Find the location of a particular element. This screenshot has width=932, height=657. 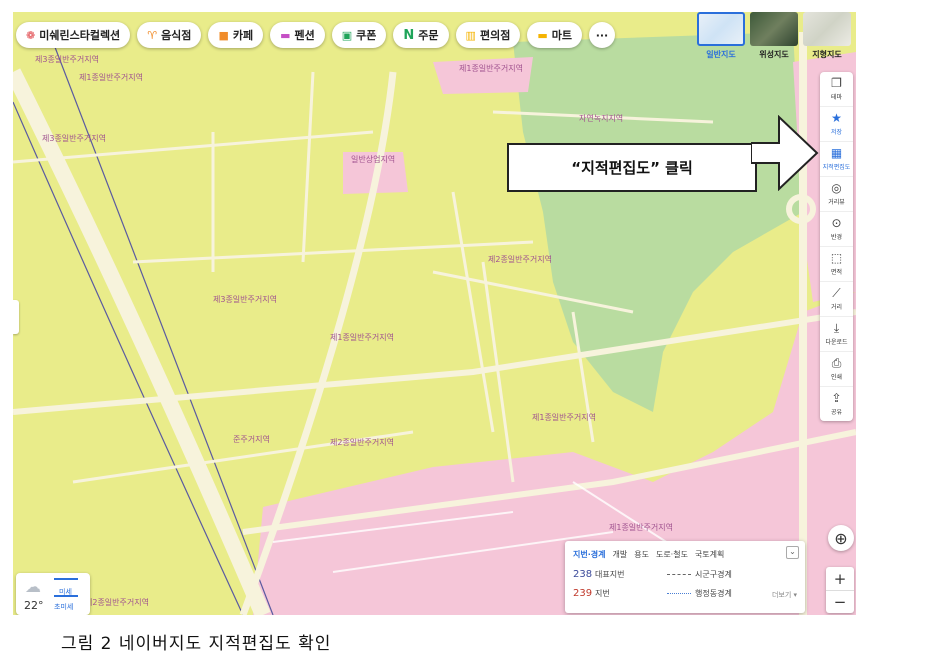

maptype-label: 위성지도 is located at coordinates (774, 54).